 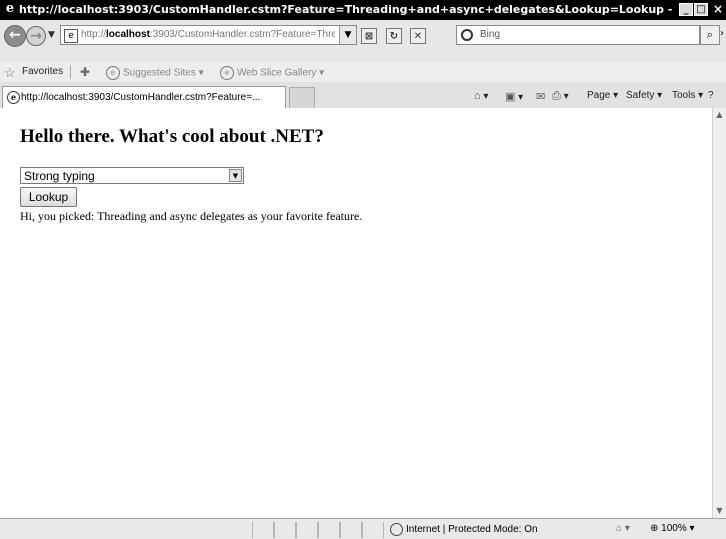 I want to click on feeds-button: ▣ ▾, so click(x=514, y=96).